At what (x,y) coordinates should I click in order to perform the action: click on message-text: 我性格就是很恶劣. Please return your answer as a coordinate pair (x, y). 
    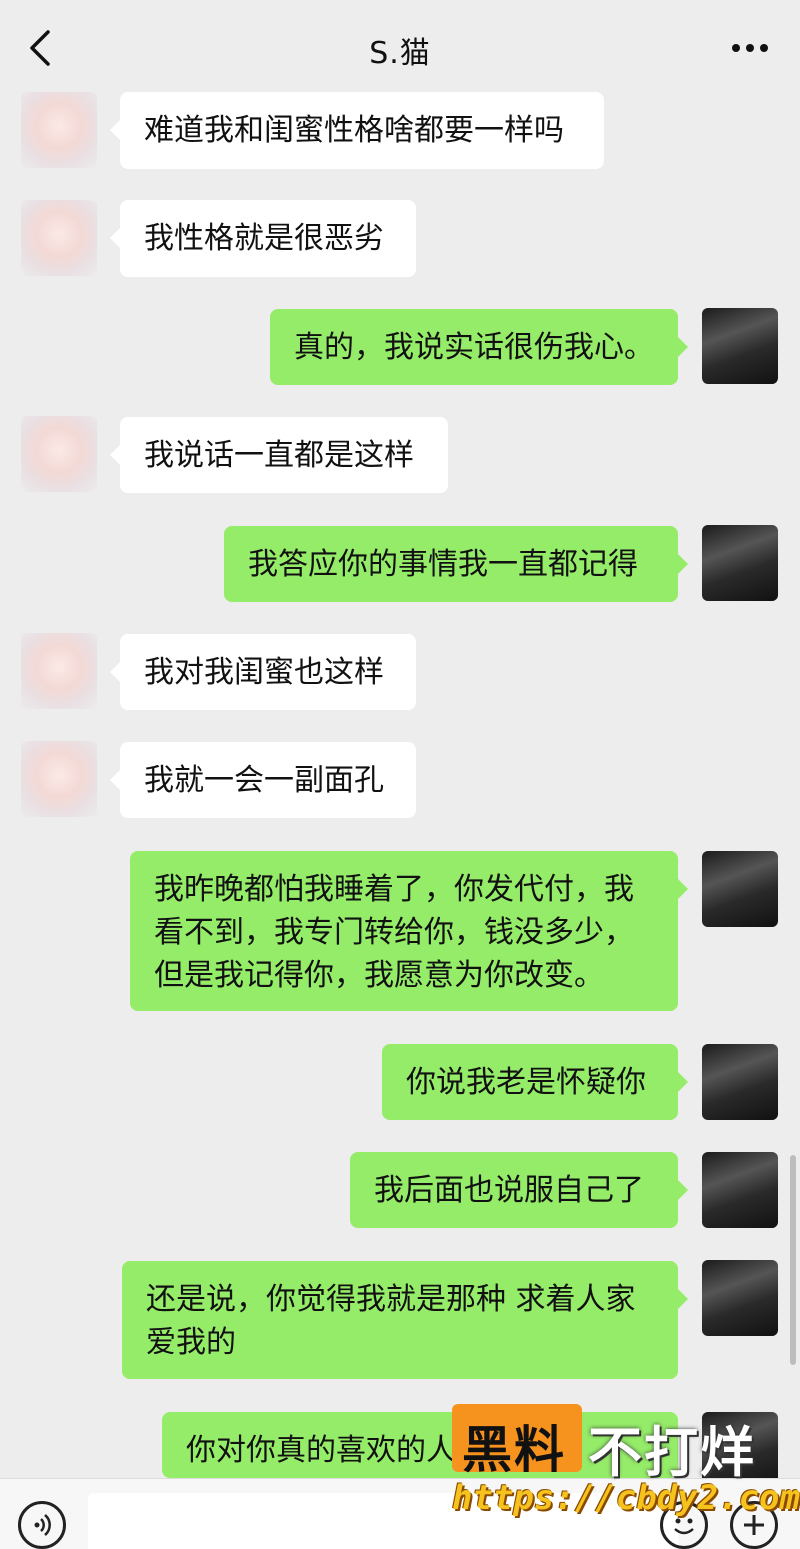
    Looking at the image, I should click on (264, 238).